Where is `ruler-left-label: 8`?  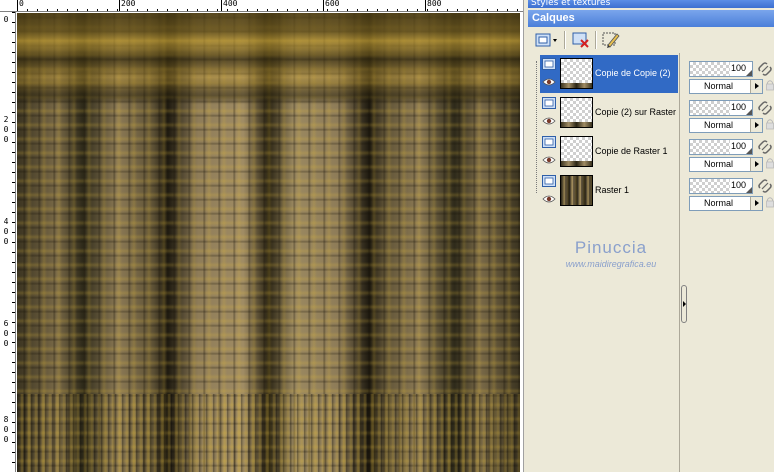 ruler-left-label: 8 is located at coordinates (6, 419).